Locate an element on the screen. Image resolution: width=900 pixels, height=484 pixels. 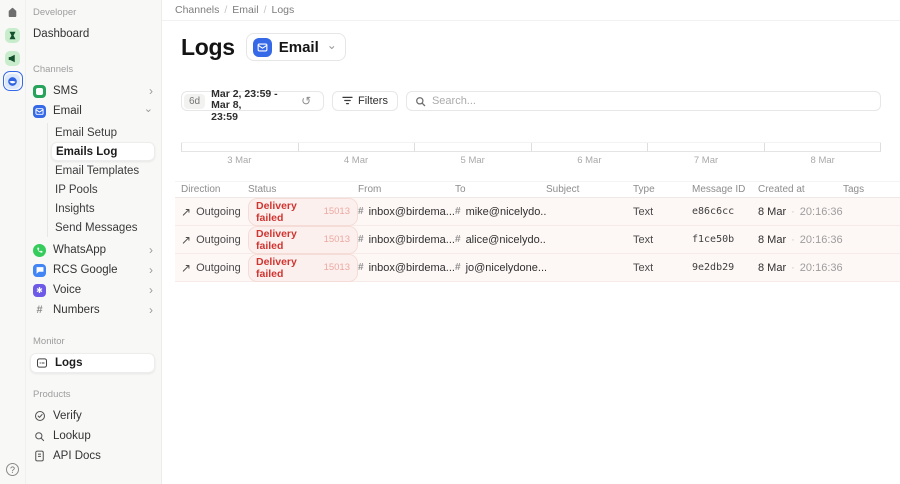
home-icon is located at coordinates (12, 12).